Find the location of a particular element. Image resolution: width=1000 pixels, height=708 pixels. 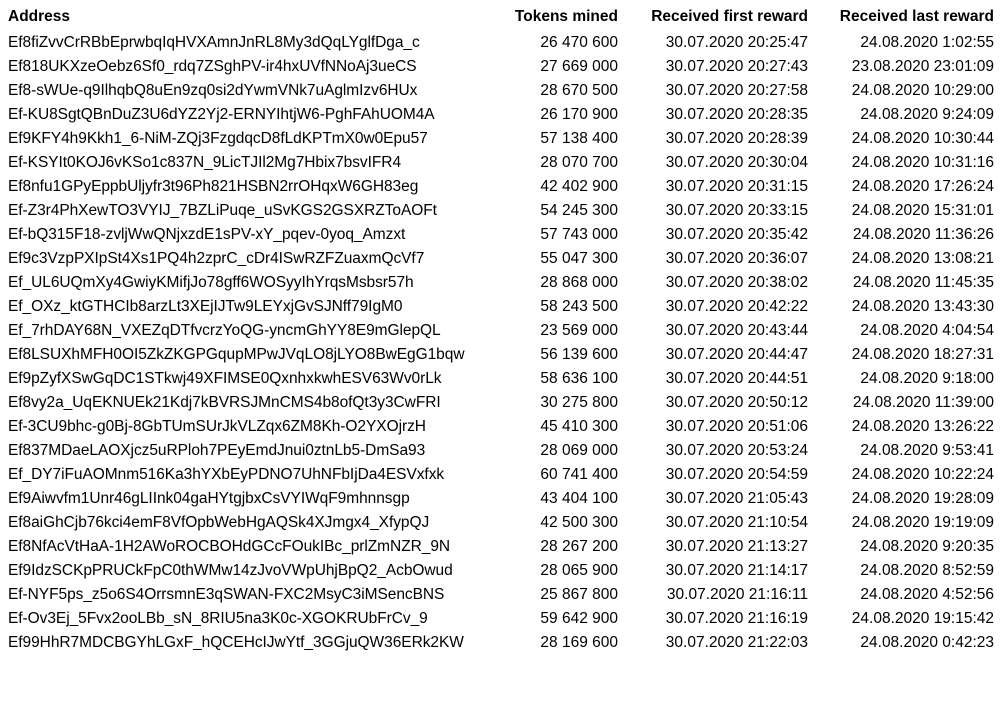

cell-tokens-mined: 59 642 900 is located at coordinates (579, 618).